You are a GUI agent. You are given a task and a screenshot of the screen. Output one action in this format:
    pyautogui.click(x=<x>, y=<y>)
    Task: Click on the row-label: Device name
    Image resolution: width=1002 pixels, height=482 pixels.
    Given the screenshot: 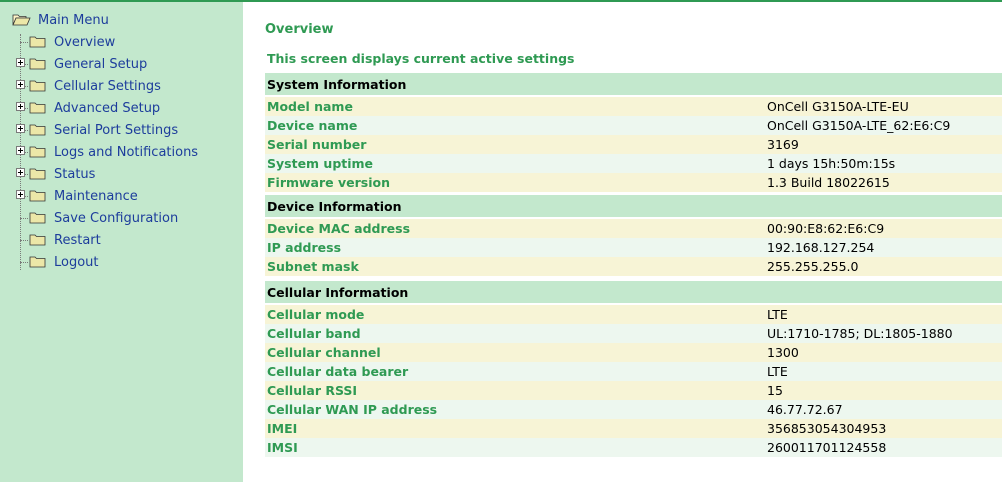 What is the action you would take?
    pyautogui.click(x=312, y=125)
    